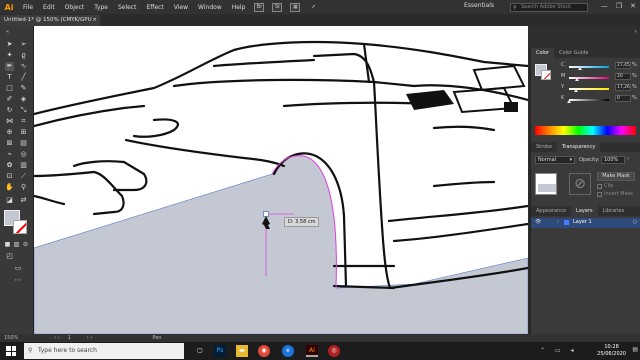 Image resolution: width=640 pixels, height=360 pixels. Describe the element at coordinates (9, 165) in the screenshot. I see `symbol-sprayer-tool-icon: ✿` at that location.